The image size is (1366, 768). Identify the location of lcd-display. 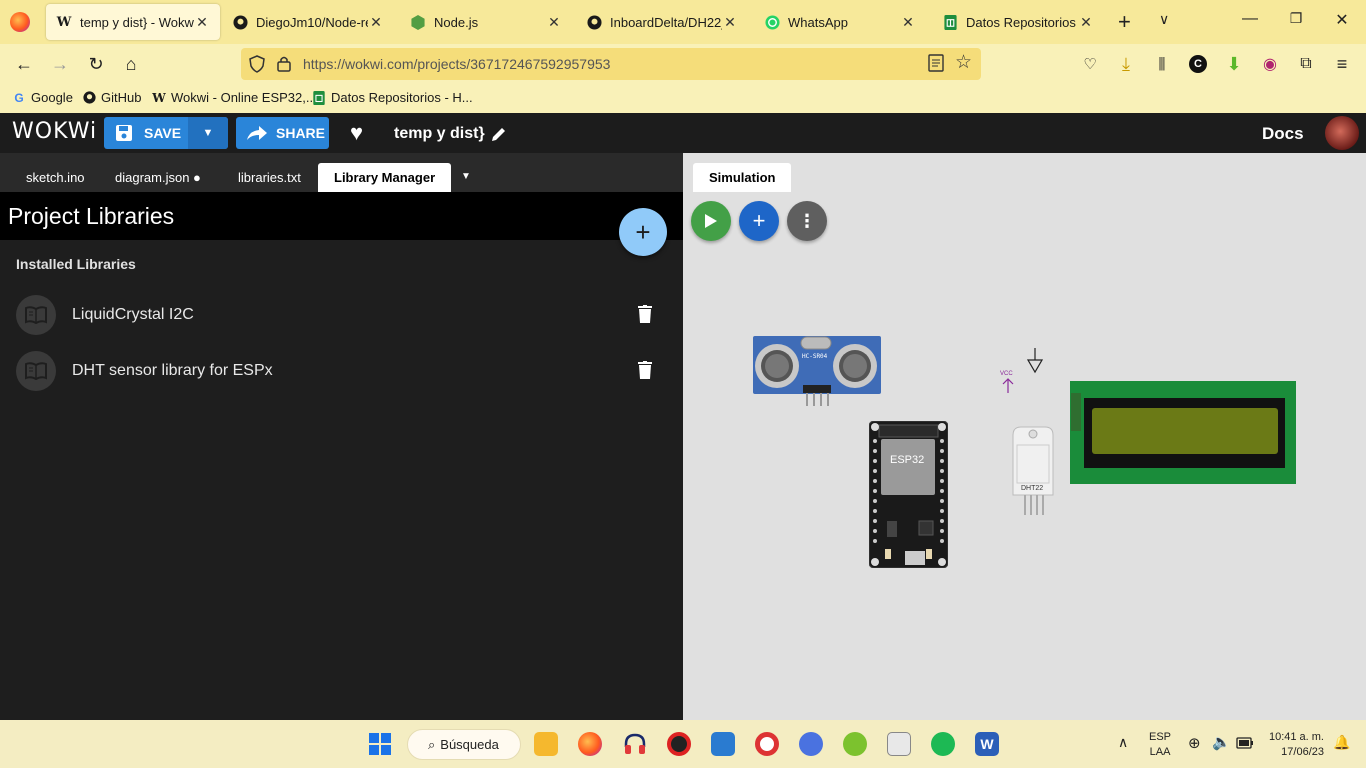
(1183, 432).